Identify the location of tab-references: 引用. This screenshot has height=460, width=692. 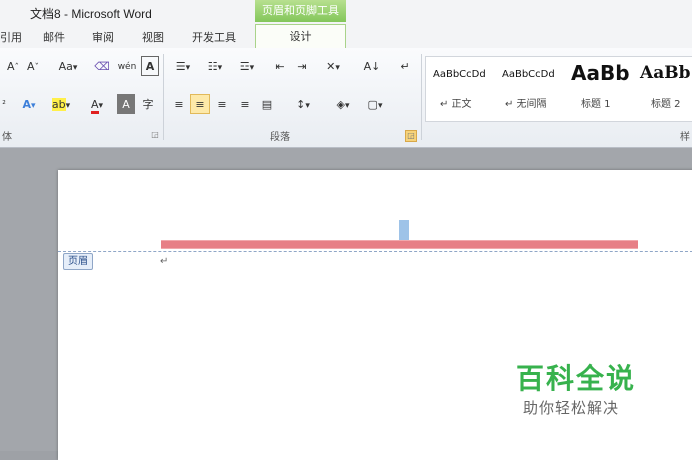
(11, 37).